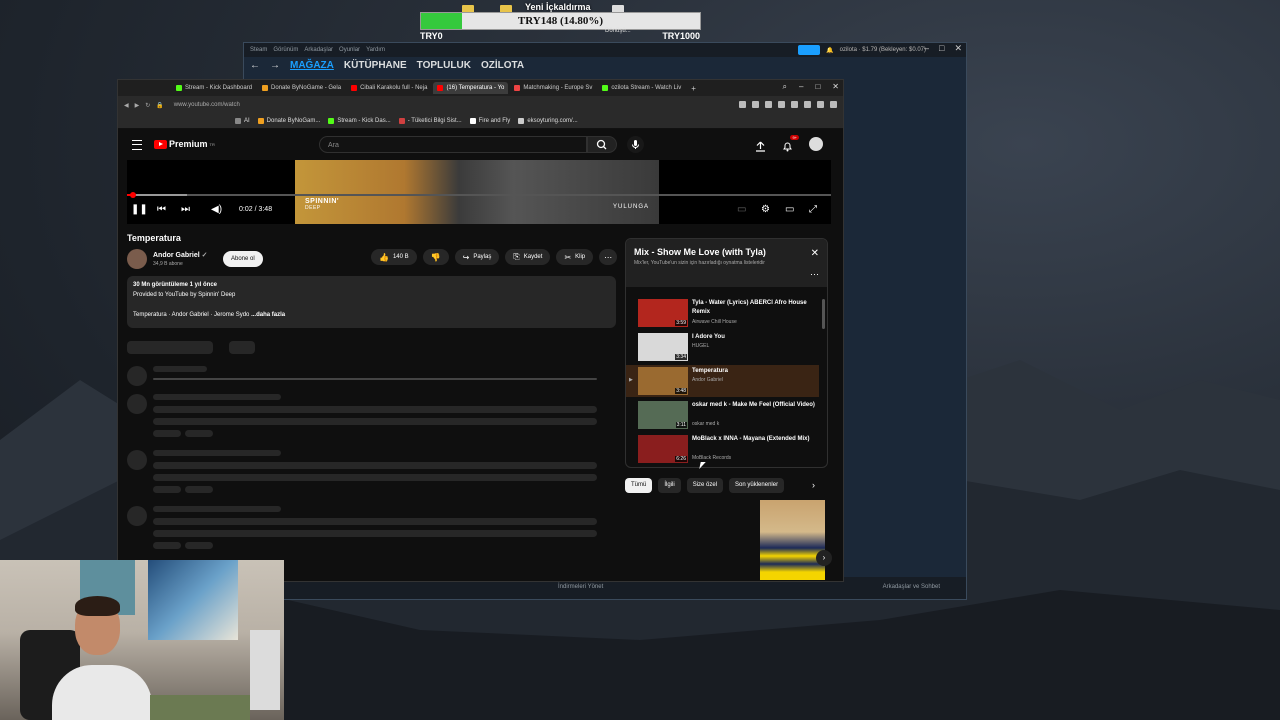 This screenshot has width=1280, height=720. Describe the element at coordinates (184, 144) in the screenshot. I see `youtube-logo: Premium TR` at that location.